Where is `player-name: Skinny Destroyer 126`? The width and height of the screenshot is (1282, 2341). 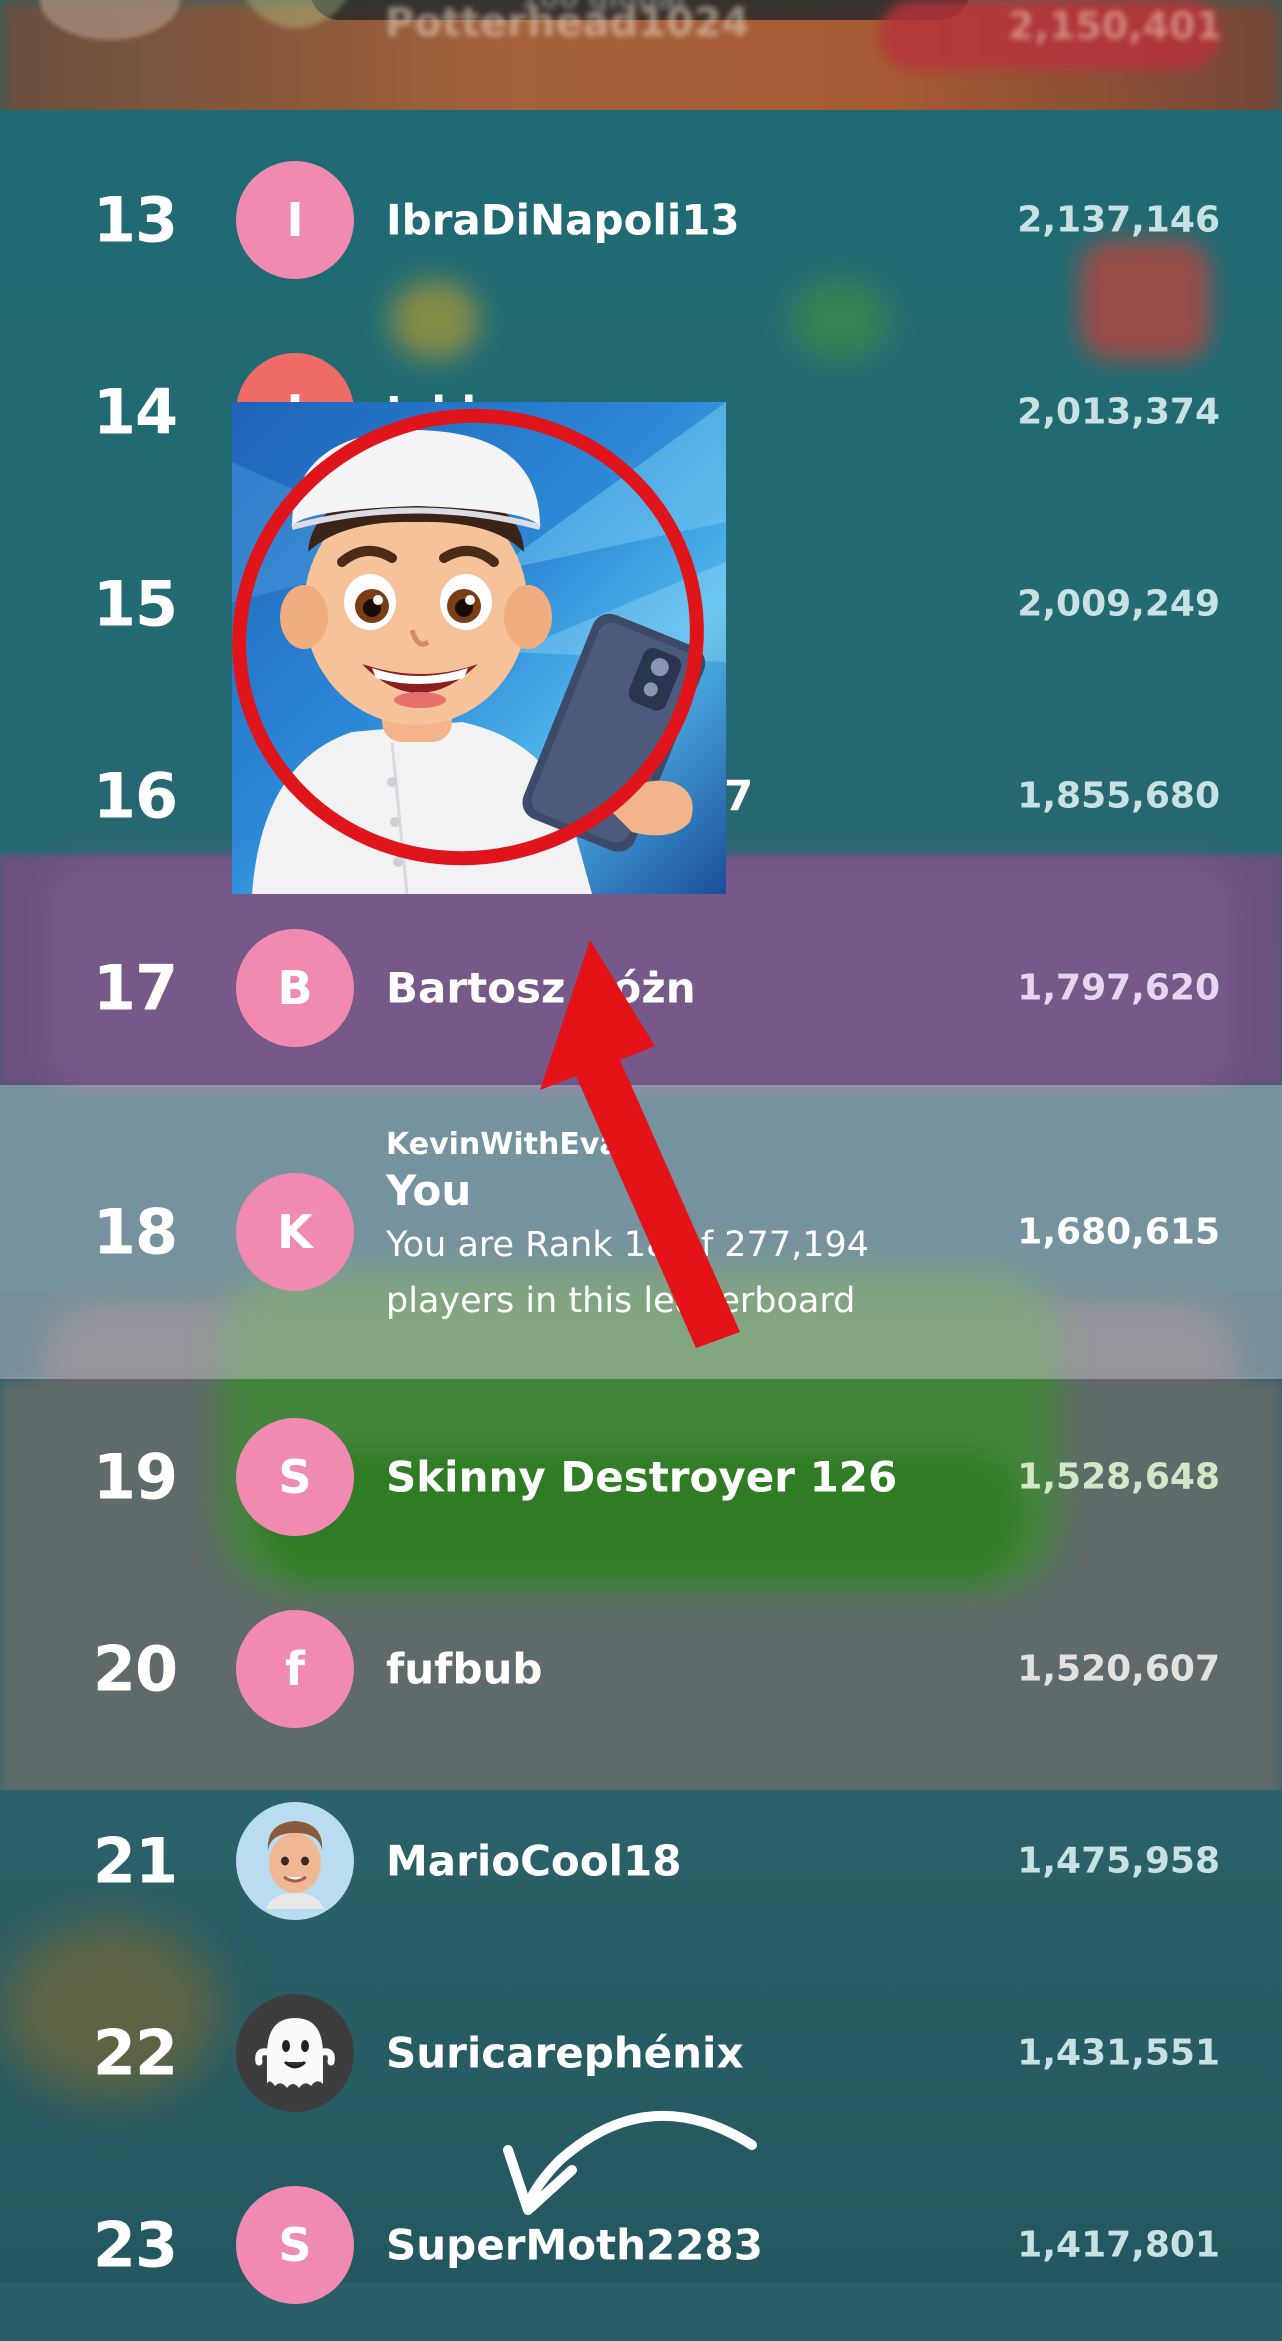 player-name: Skinny Destroyer 126 is located at coordinates (642, 1477).